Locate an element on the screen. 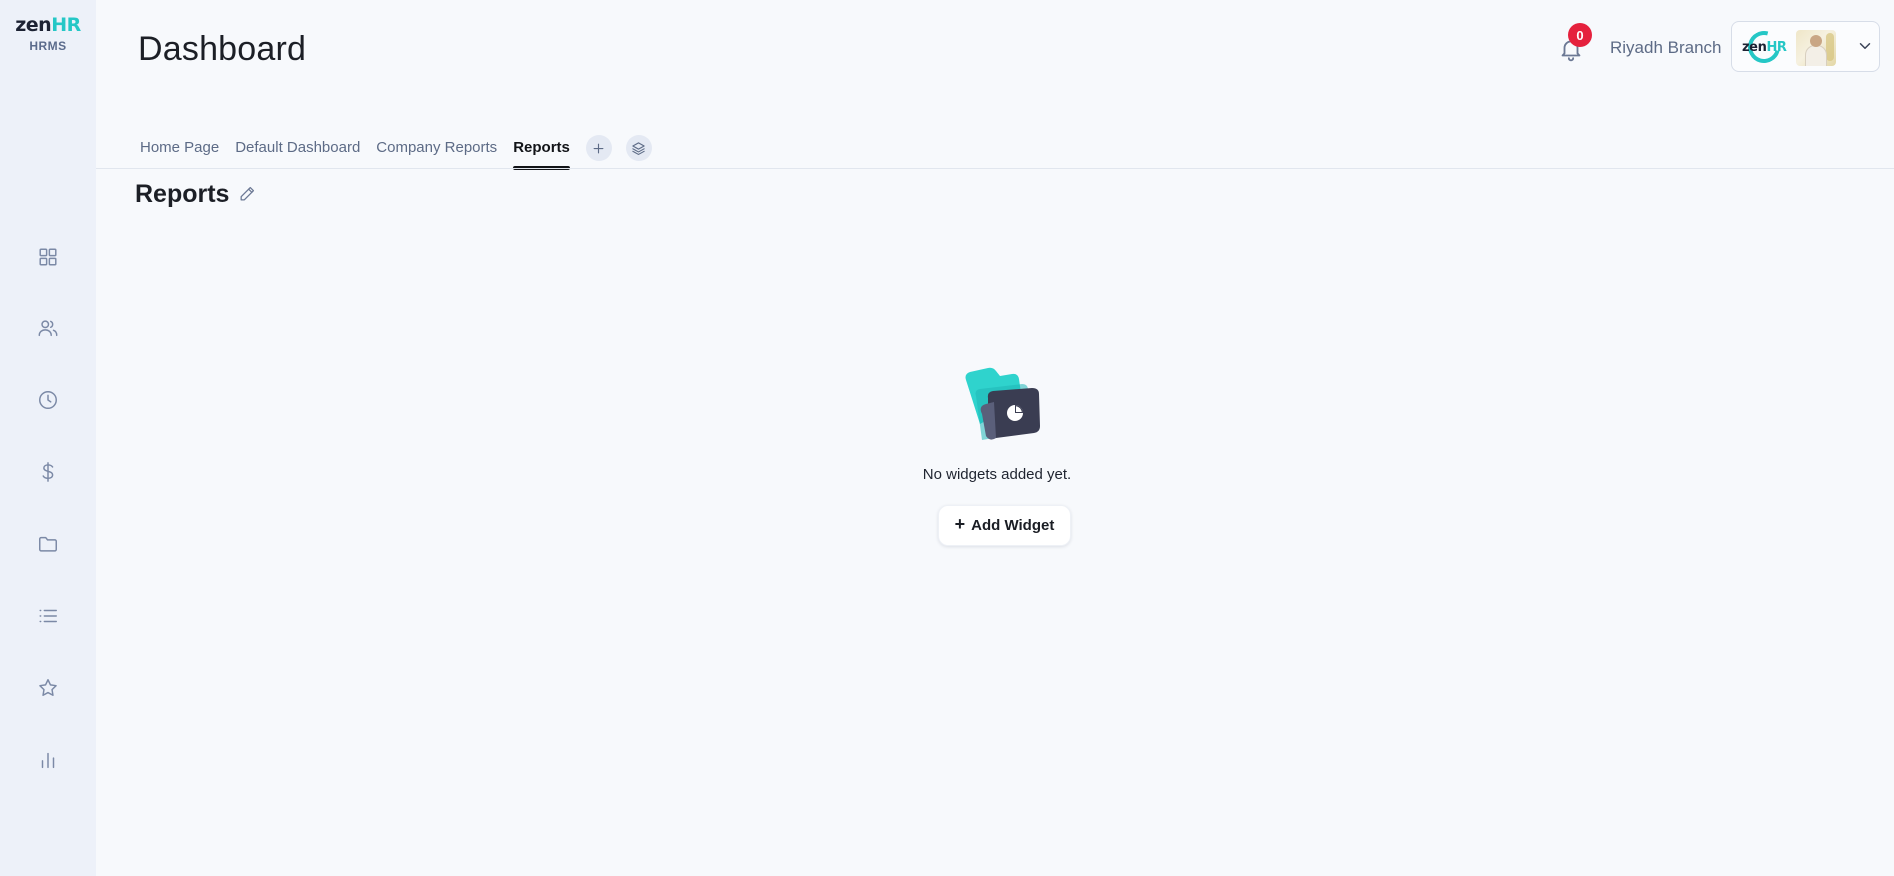 This screenshot has height=876, width=1894. empty-state-message: No widgets added yet. is located at coordinates (997, 474).